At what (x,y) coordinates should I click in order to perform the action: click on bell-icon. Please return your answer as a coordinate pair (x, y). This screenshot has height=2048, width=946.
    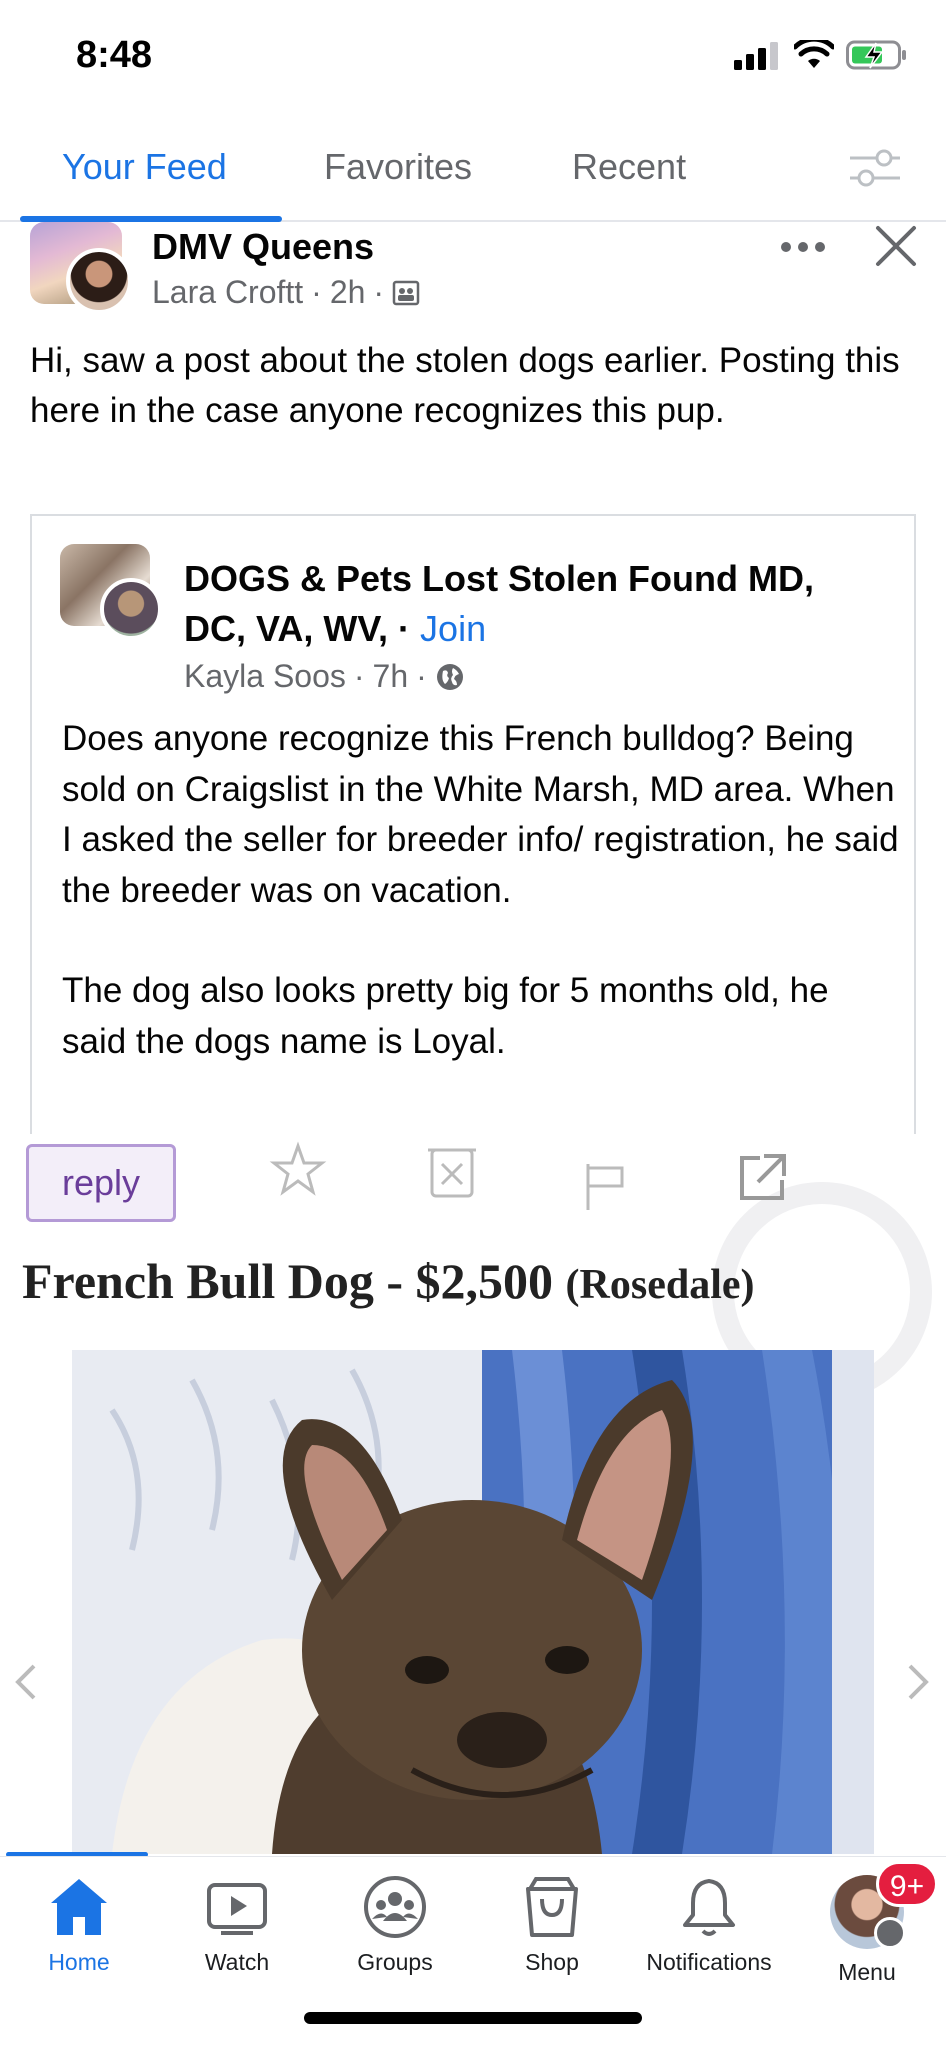
    Looking at the image, I should click on (709, 1907).